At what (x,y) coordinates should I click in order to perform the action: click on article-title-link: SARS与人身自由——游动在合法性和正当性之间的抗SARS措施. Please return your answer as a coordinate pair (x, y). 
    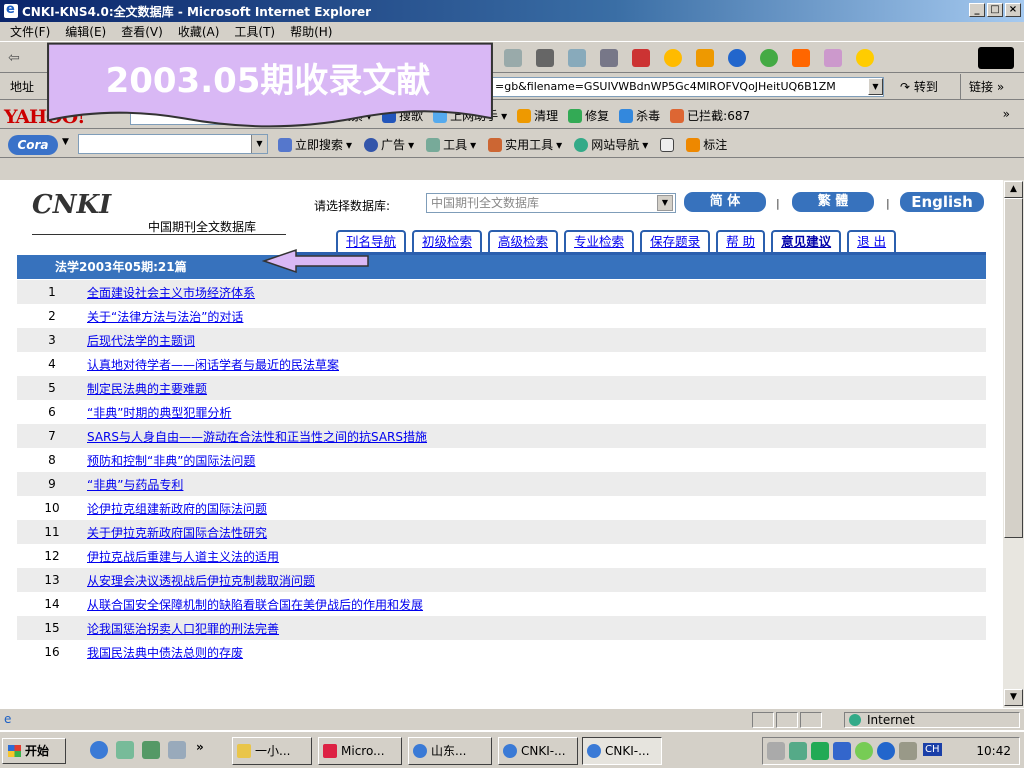
    Looking at the image, I should click on (257, 436).